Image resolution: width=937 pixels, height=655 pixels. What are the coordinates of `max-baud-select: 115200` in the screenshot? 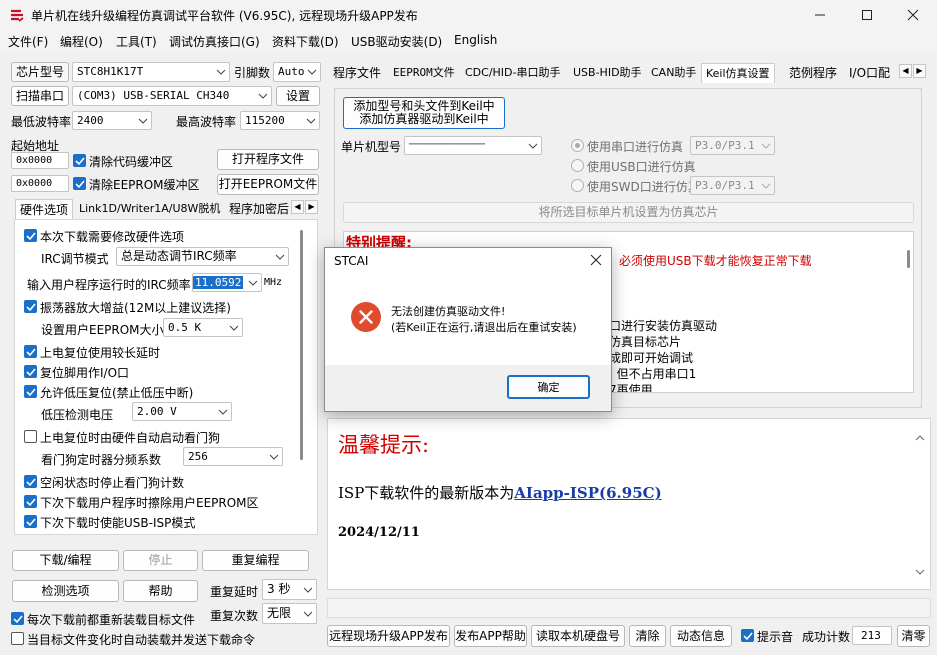 It's located at (280, 120).